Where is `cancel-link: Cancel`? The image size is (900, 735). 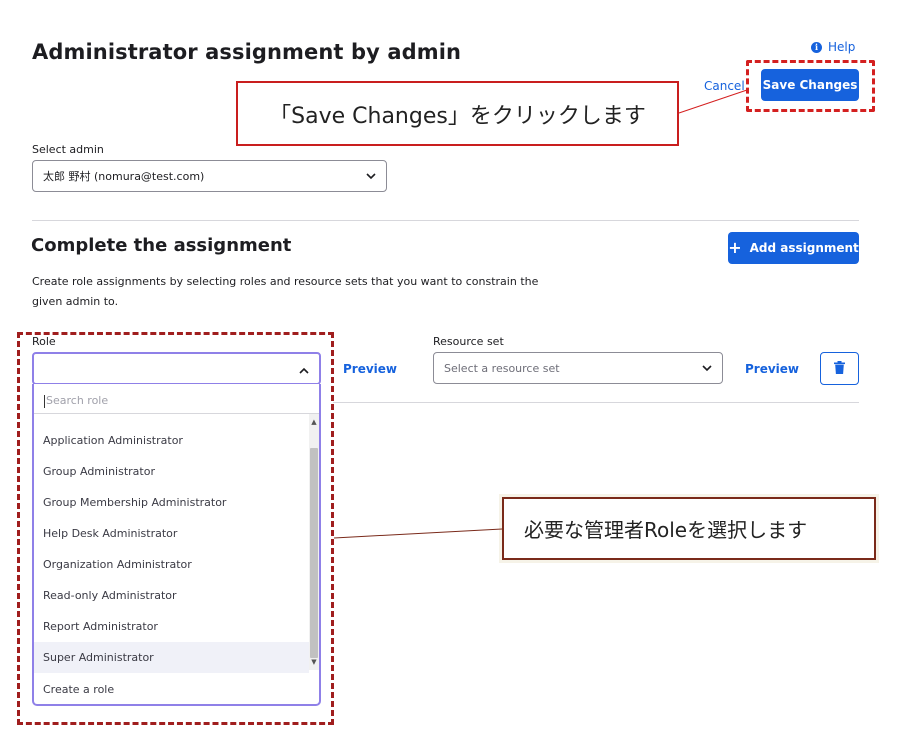
cancel-link: Cancel is located at coordinates (724, 86).